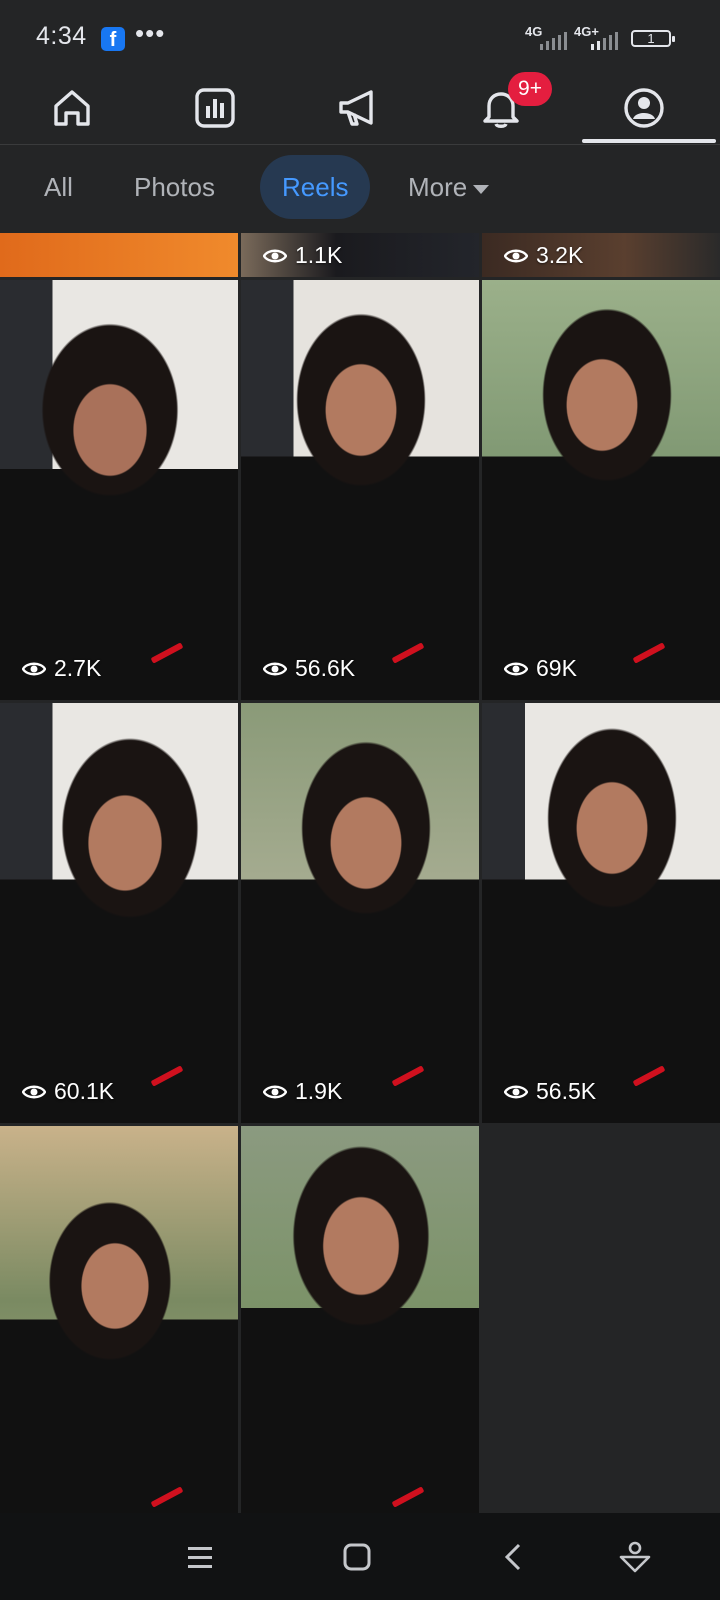  I want to click on content-filter-tabs: All Photos Reels More, so click(360, 189).